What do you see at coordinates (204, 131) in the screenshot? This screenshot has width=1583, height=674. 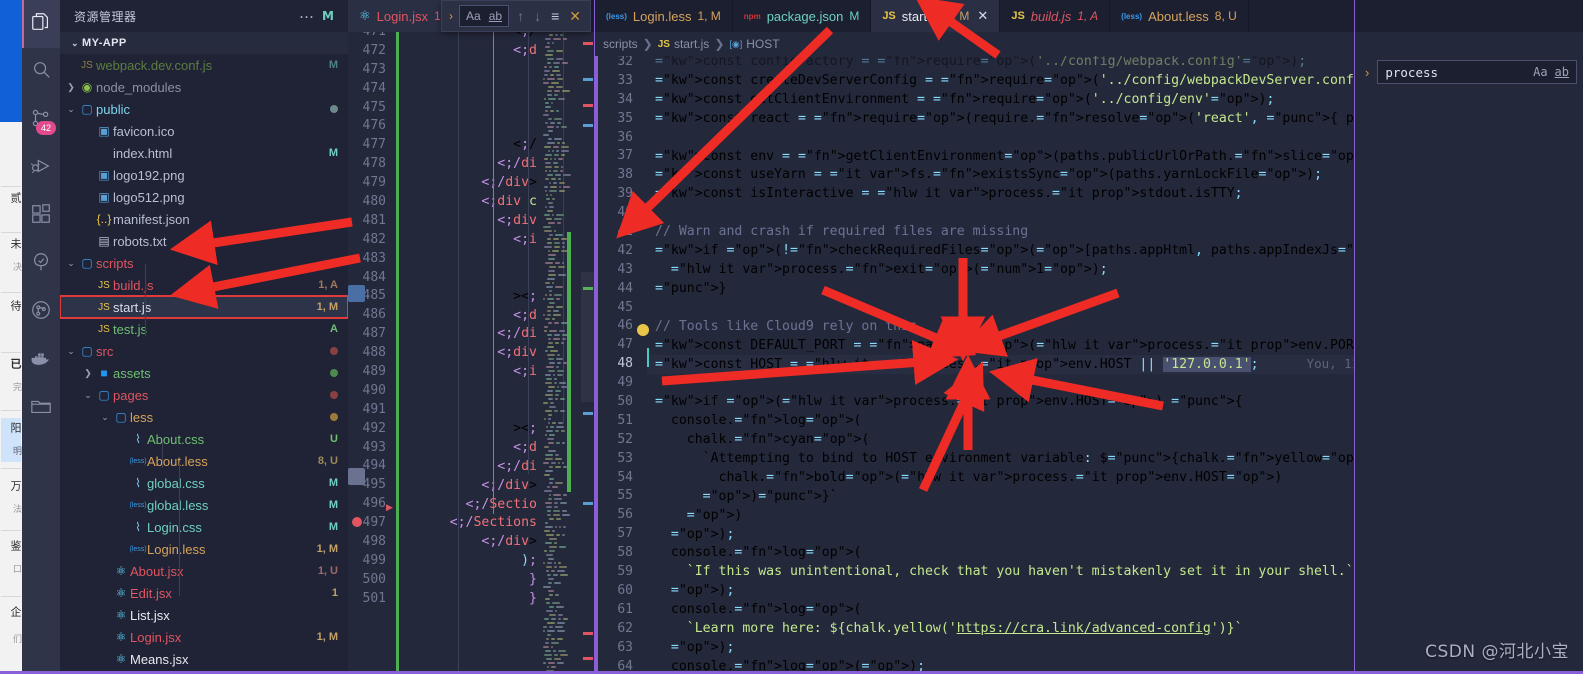 I see `tree-item-favicon-ico: ▣ favicon.ico` at bounding box center [204, 131].